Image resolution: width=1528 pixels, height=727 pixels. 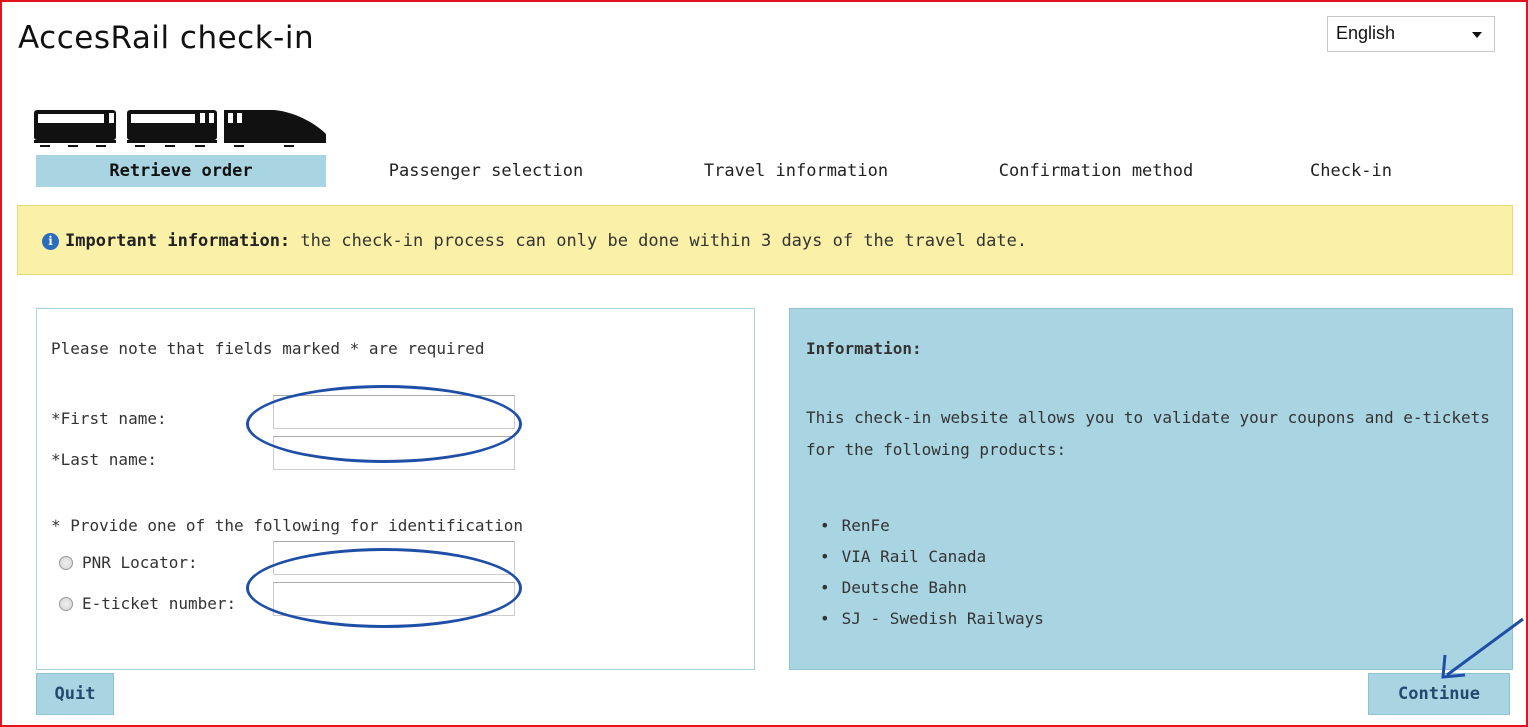 What do you see at coordinates (796, 171) in the screenshot?
I see `step-travel-information: Travel information` at bounding box center [796, 171].